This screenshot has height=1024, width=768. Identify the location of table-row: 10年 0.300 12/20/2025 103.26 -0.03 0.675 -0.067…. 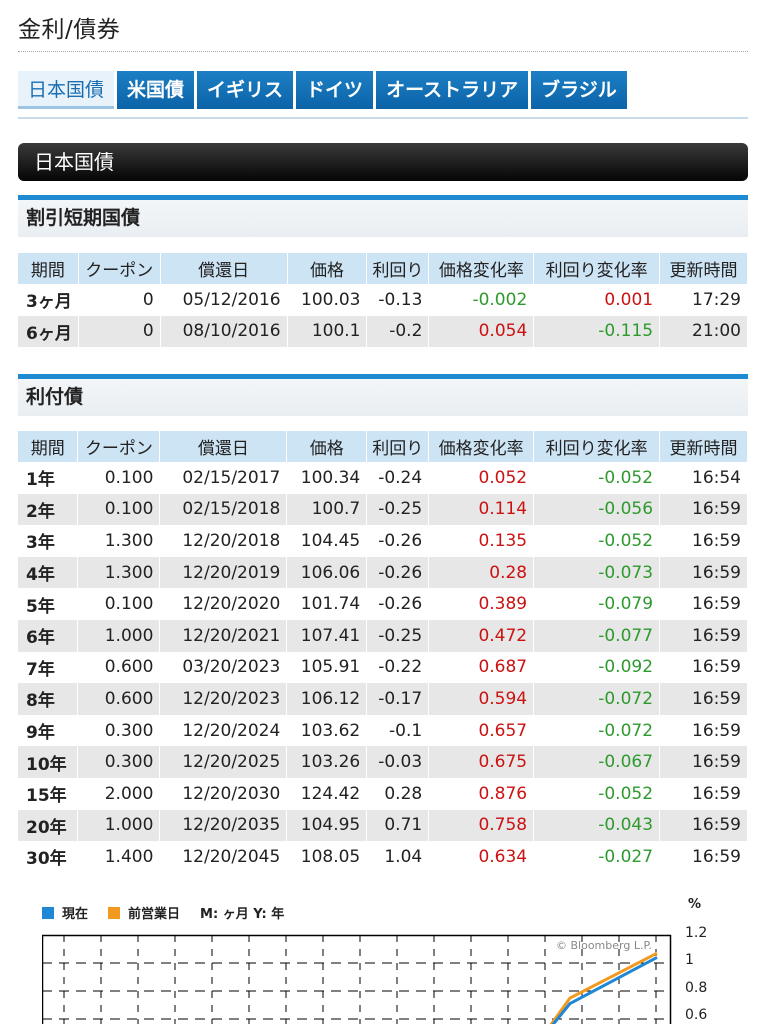
(383, 762).